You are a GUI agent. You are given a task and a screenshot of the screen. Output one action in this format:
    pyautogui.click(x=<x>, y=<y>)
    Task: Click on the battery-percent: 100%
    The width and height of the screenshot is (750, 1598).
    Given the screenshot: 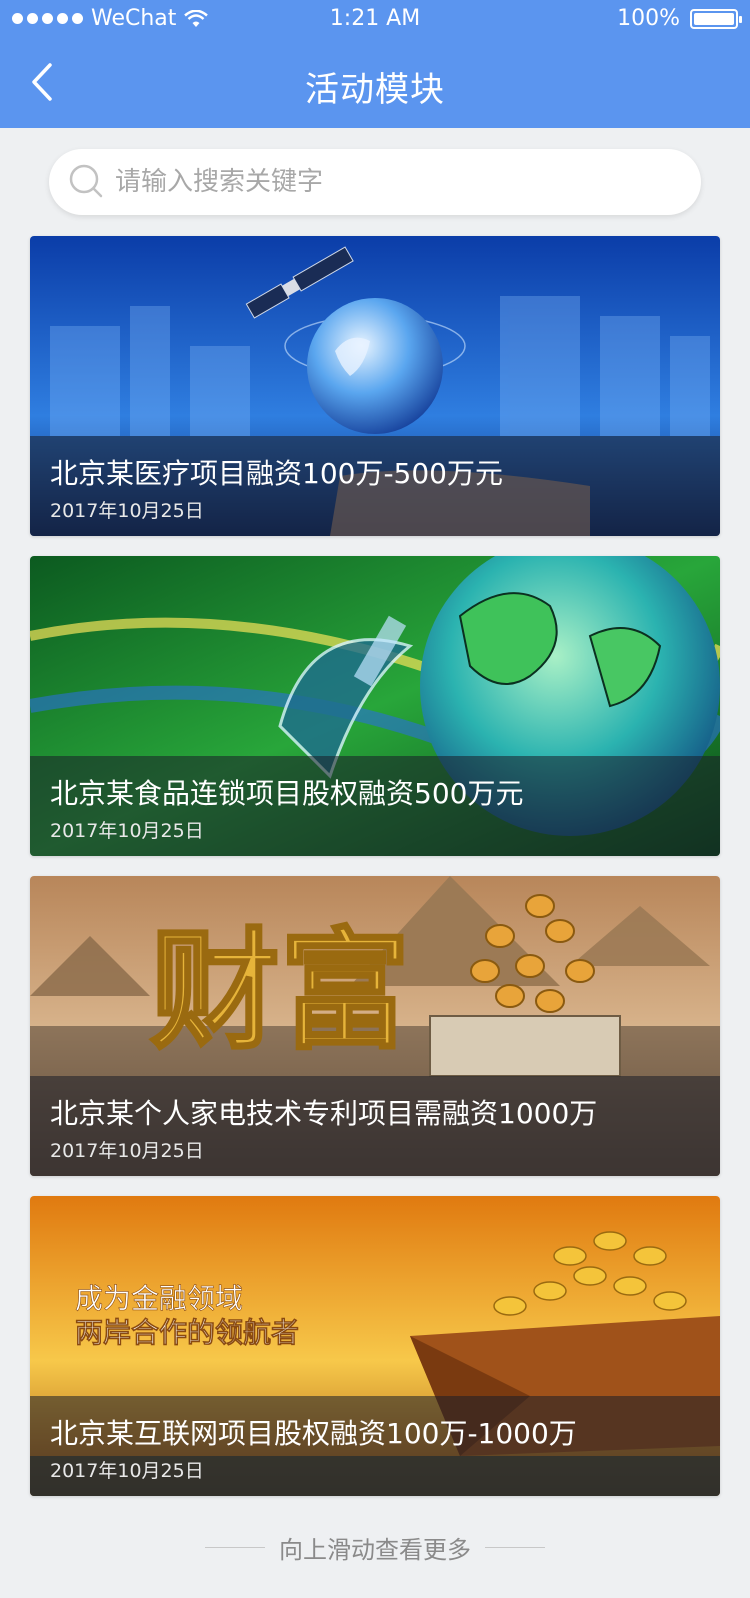 What is the action you would take?
    pyautogui.click(x=648, y=18)
    